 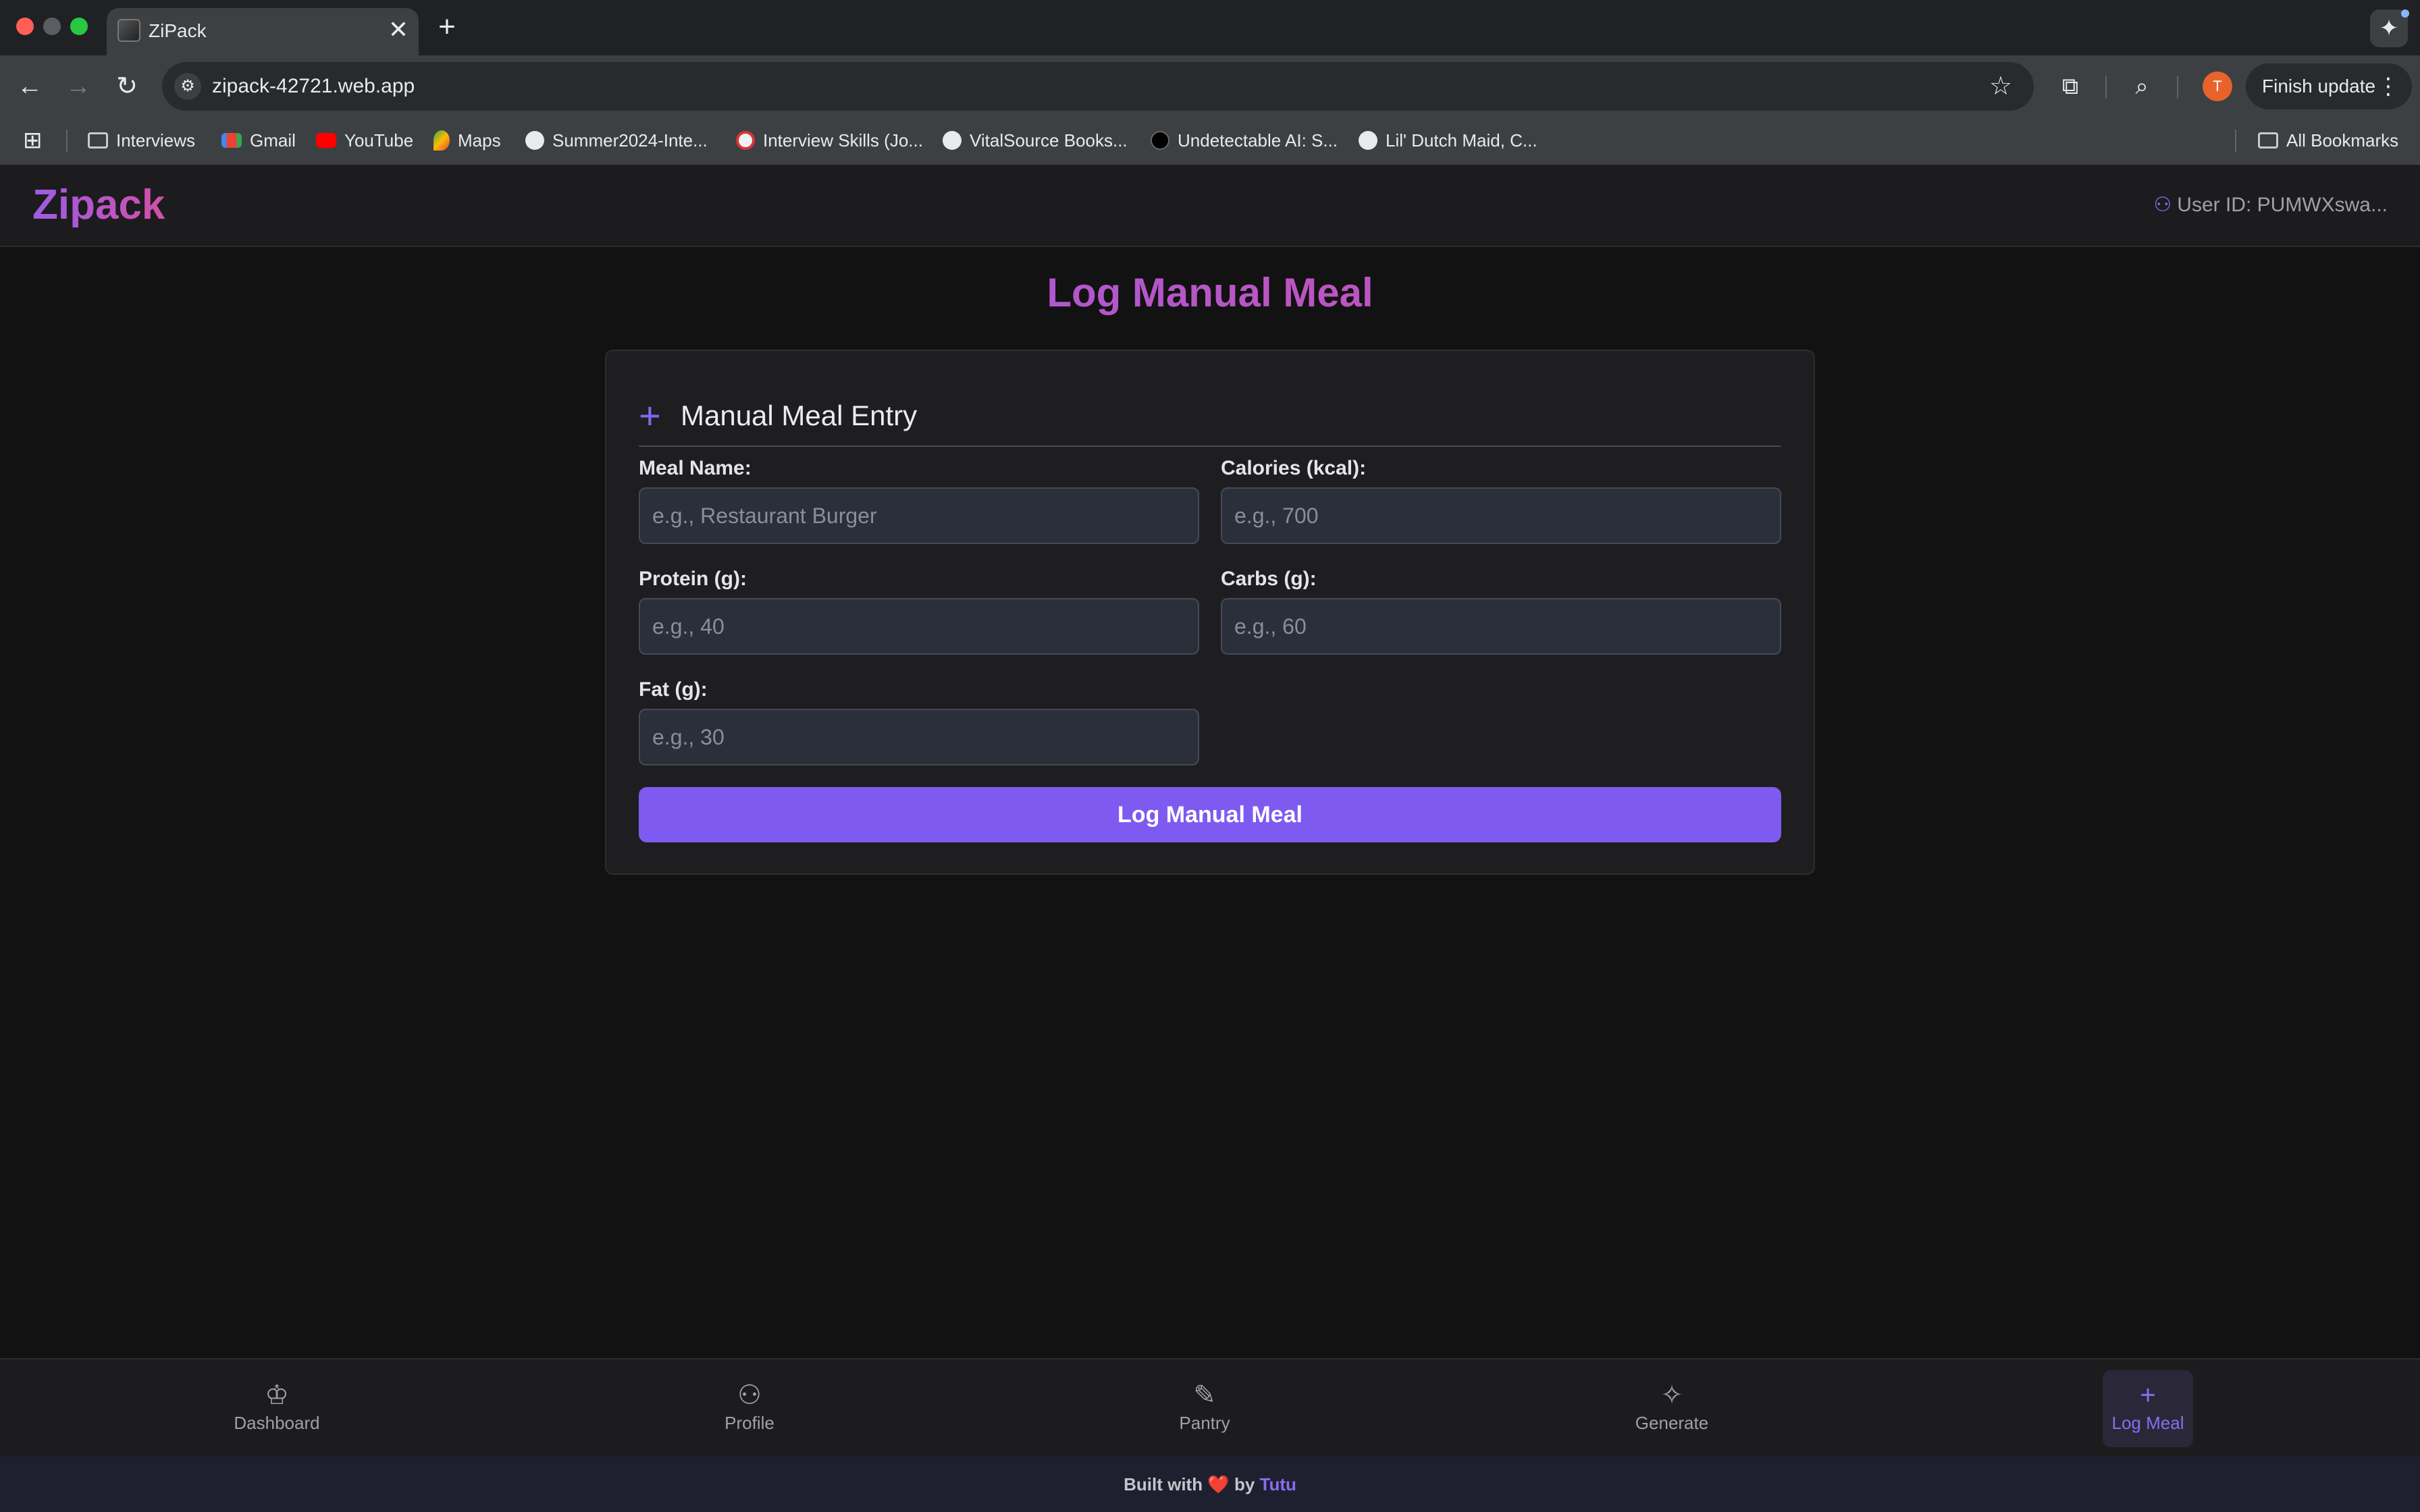 What do you see at coordinates (534, 141) in the screenshot?
I see `github-icon` at bounding box center [534, 141].